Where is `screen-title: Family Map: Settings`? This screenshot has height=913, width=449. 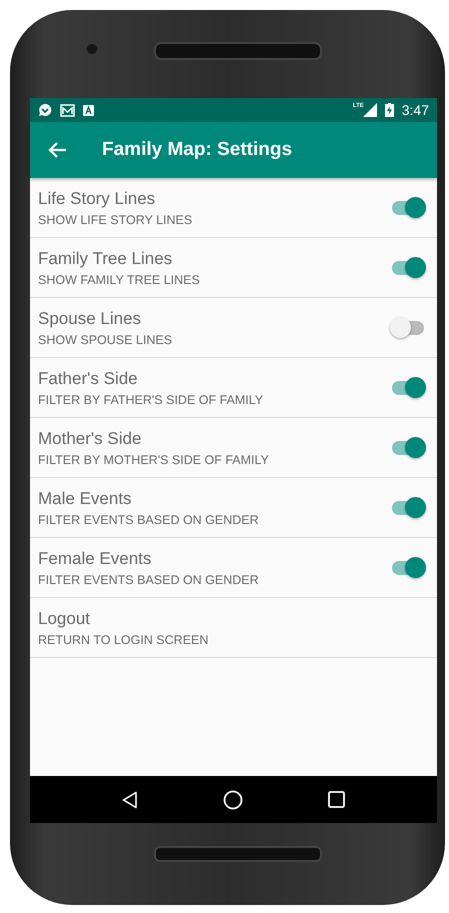
screen-title: Family Map: Settings is located at coordinates (197, 150).